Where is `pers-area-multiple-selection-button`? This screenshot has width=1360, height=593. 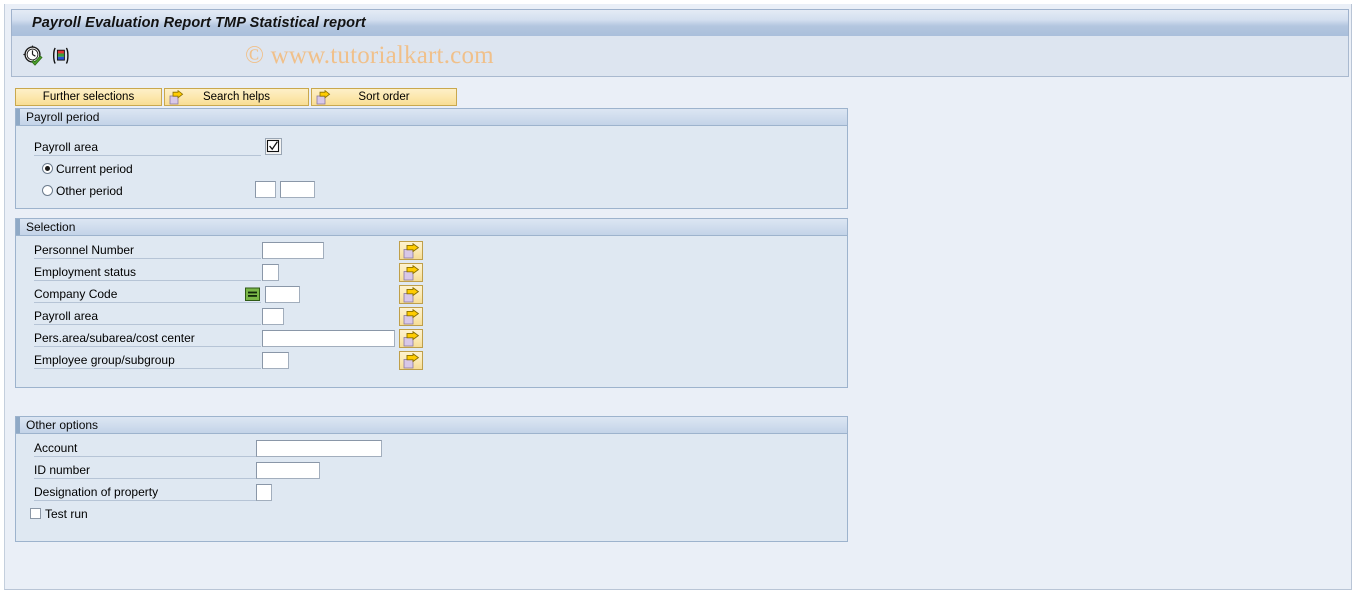
pers-area-multiple-selection-button is located at coordinates (411, 338).